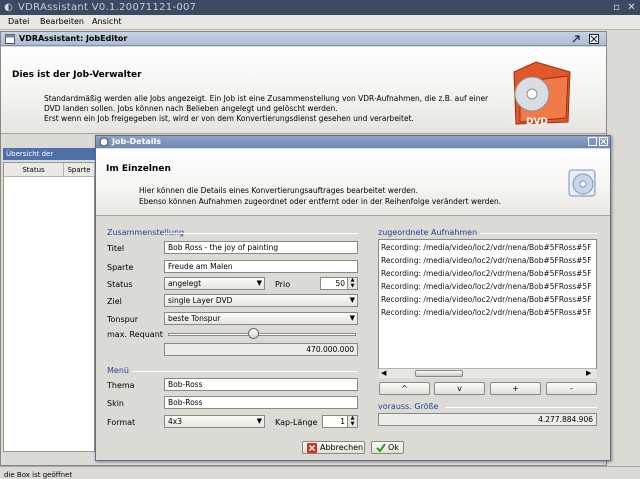  Describe the element at coordinates (49, 307) in the screenshot. I see `jobs-table: Status Sparte` at that location.